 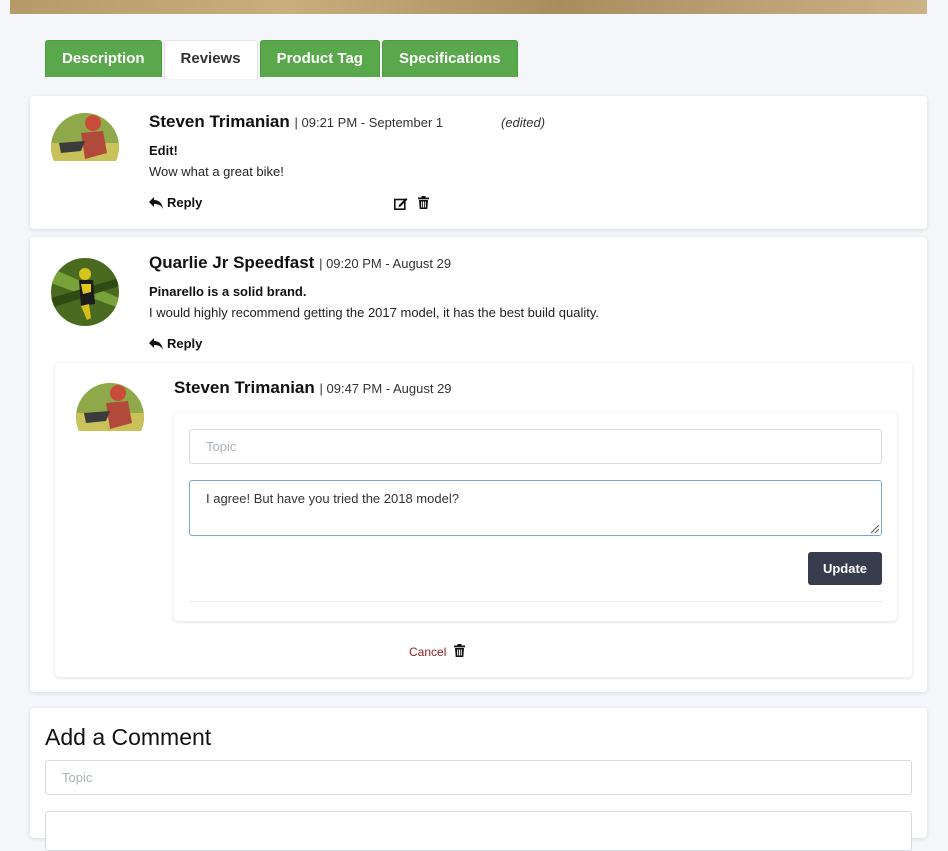 I want to click on tab-specifications: Specifications, so click(x=449, y=58).